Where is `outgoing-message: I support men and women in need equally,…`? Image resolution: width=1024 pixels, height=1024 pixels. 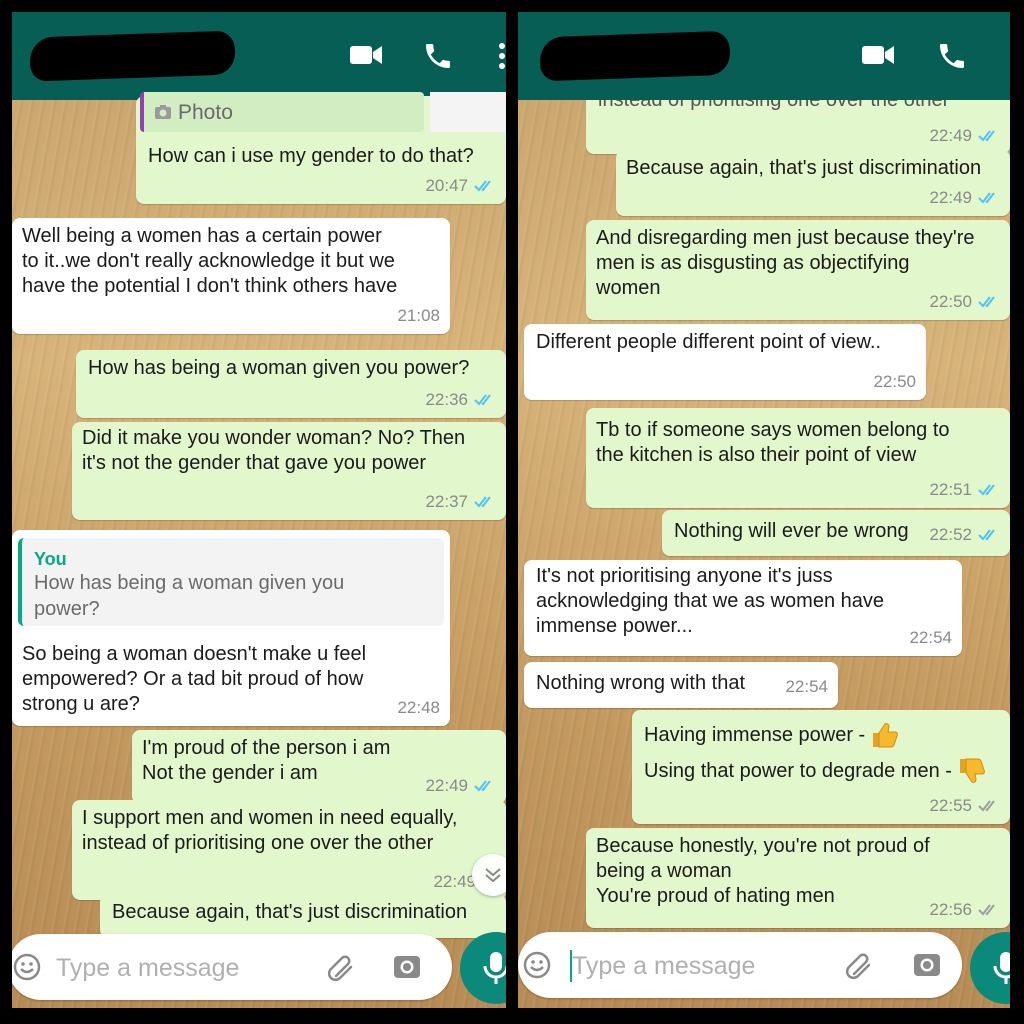 outgoing-message: I support men and women in need equally,… is located at coordinates (289, 850).